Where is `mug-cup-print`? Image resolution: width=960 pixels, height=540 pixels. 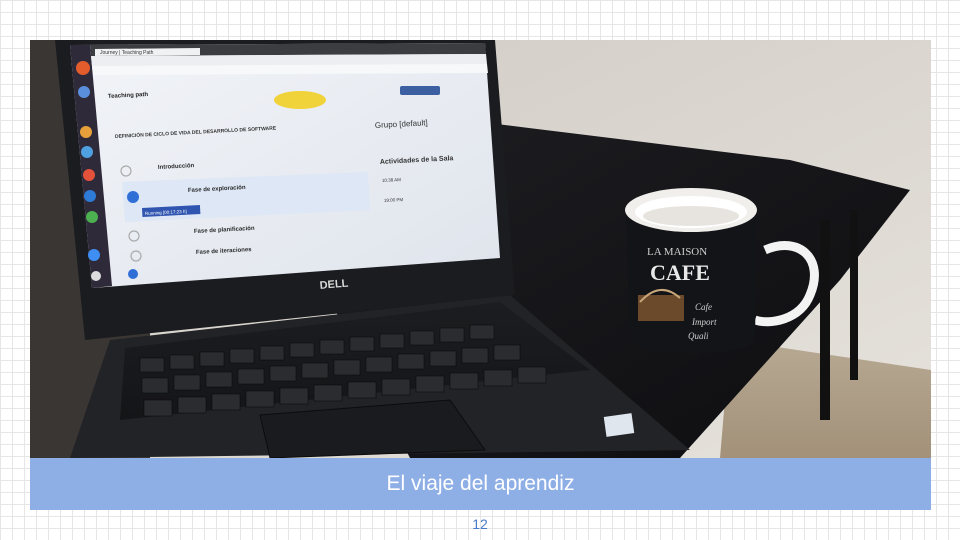 mug-cup-print is located at coordinates (661, 308).